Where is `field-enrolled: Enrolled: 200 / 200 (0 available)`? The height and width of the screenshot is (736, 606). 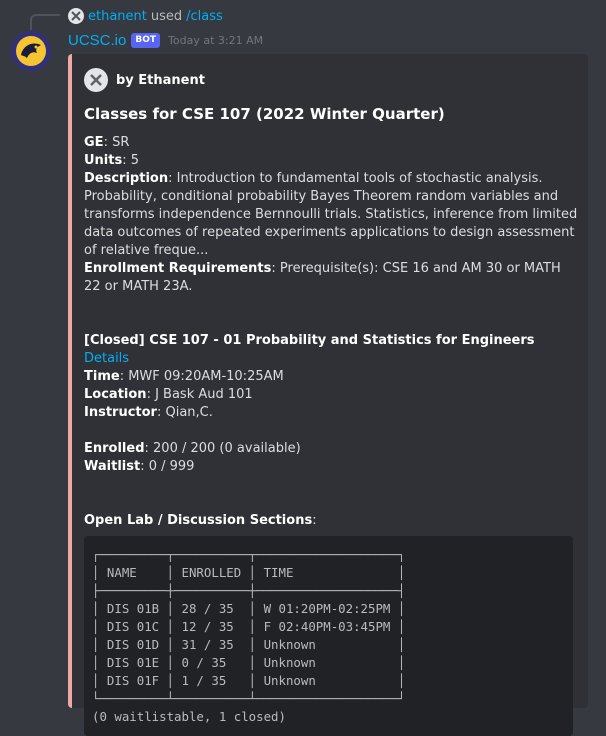 field-enrolled: Enrolled: 200 / 200 (0 available) is located at coordinates (192, 448).